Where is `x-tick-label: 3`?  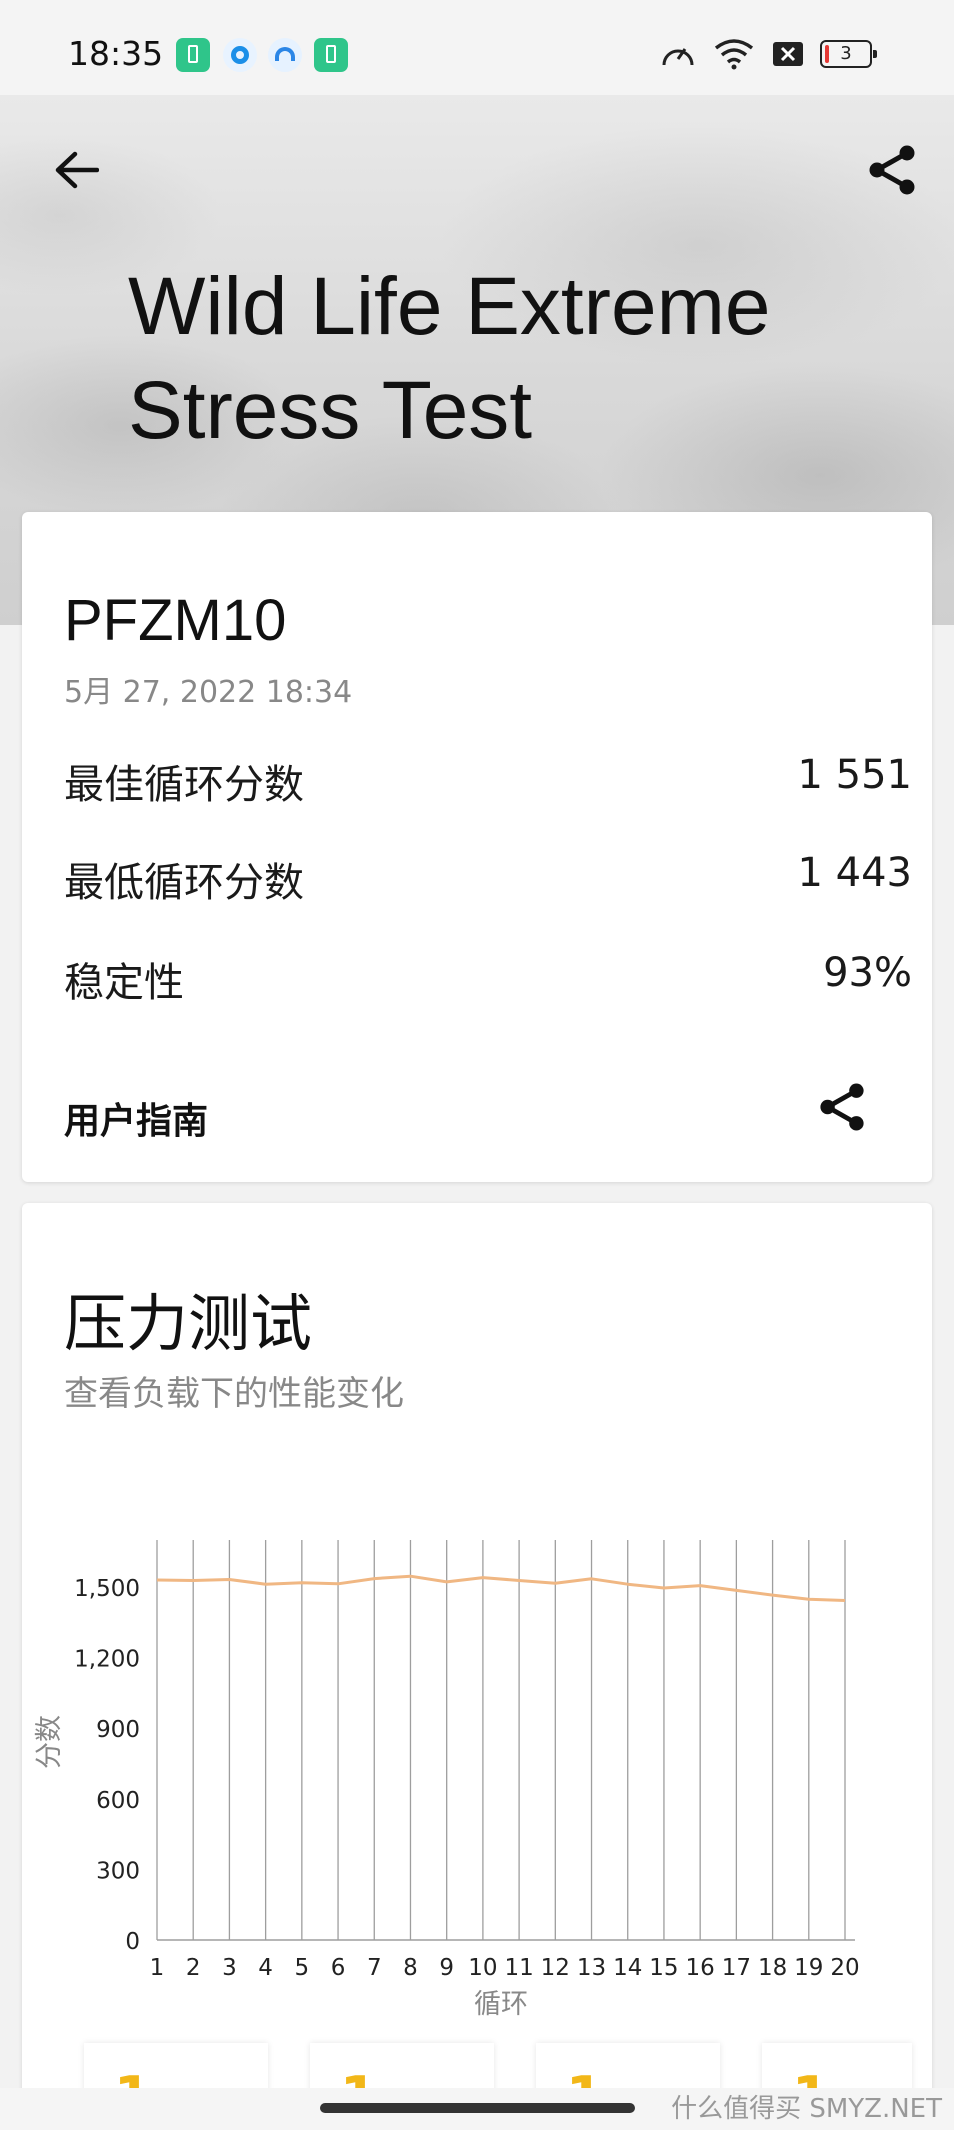 x-tick-label: 3 is located at coordinates (229, 1968).